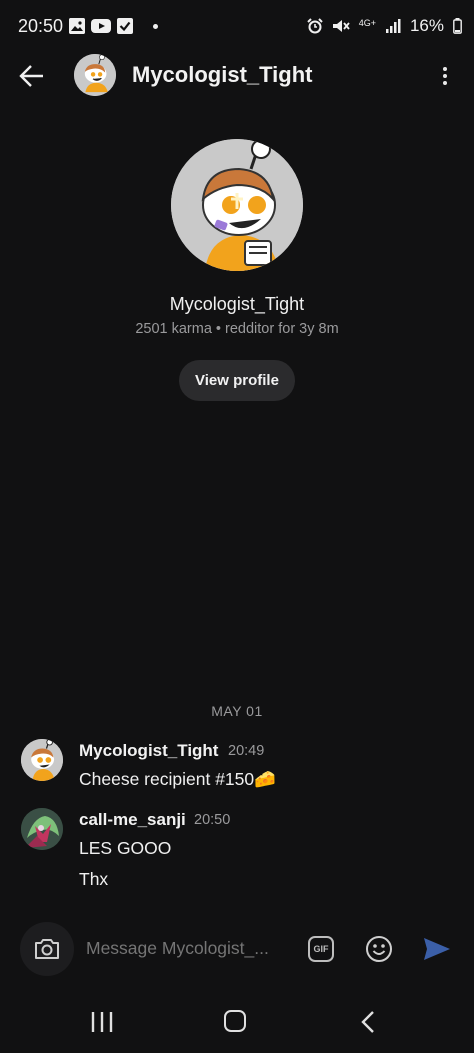  What do you see at coordinates (246, 751) in the screenshot?
I see `message-time: 20:49` at bounding box center [246, 751].